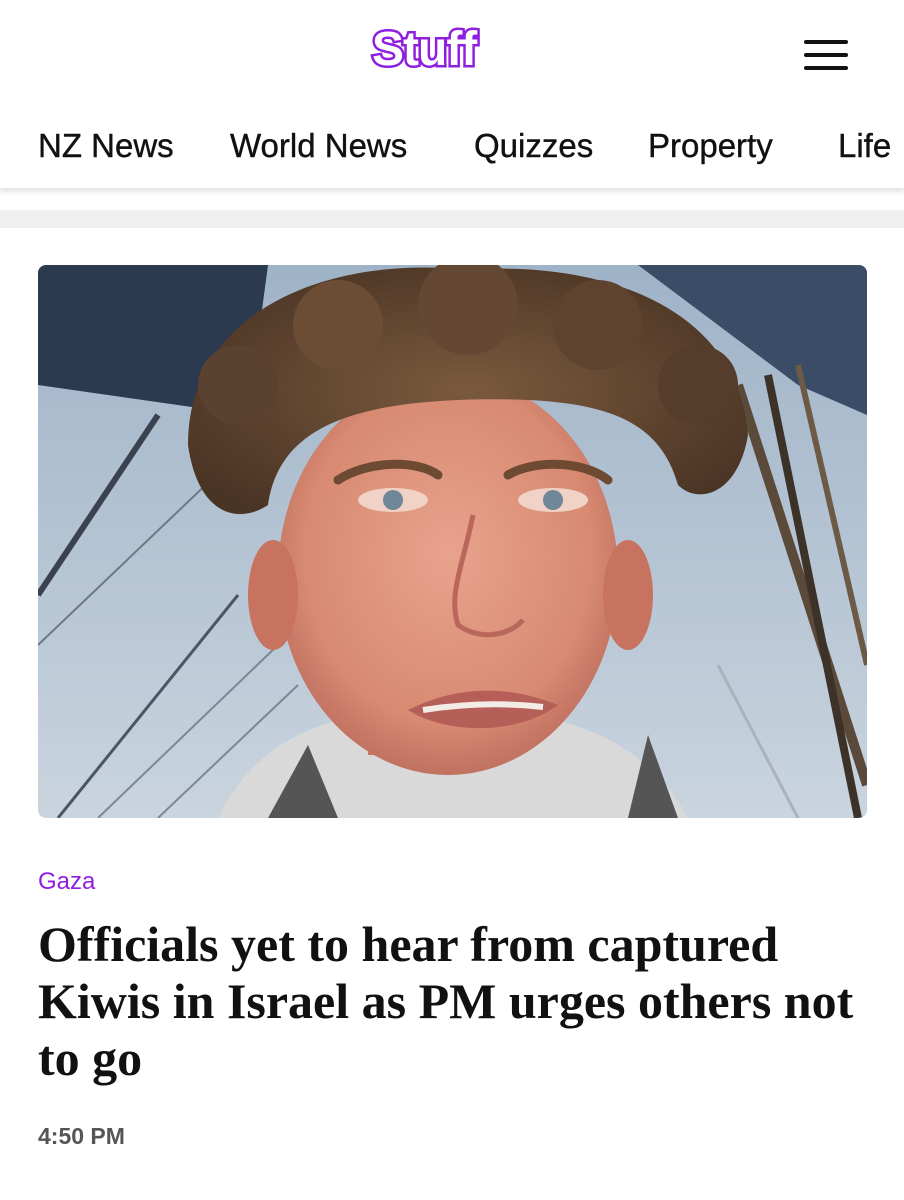 Image resolution: width=904 pixels, height=1200 pixels. I want to click on article-kicker-link: Gaza, so click(66, 882).